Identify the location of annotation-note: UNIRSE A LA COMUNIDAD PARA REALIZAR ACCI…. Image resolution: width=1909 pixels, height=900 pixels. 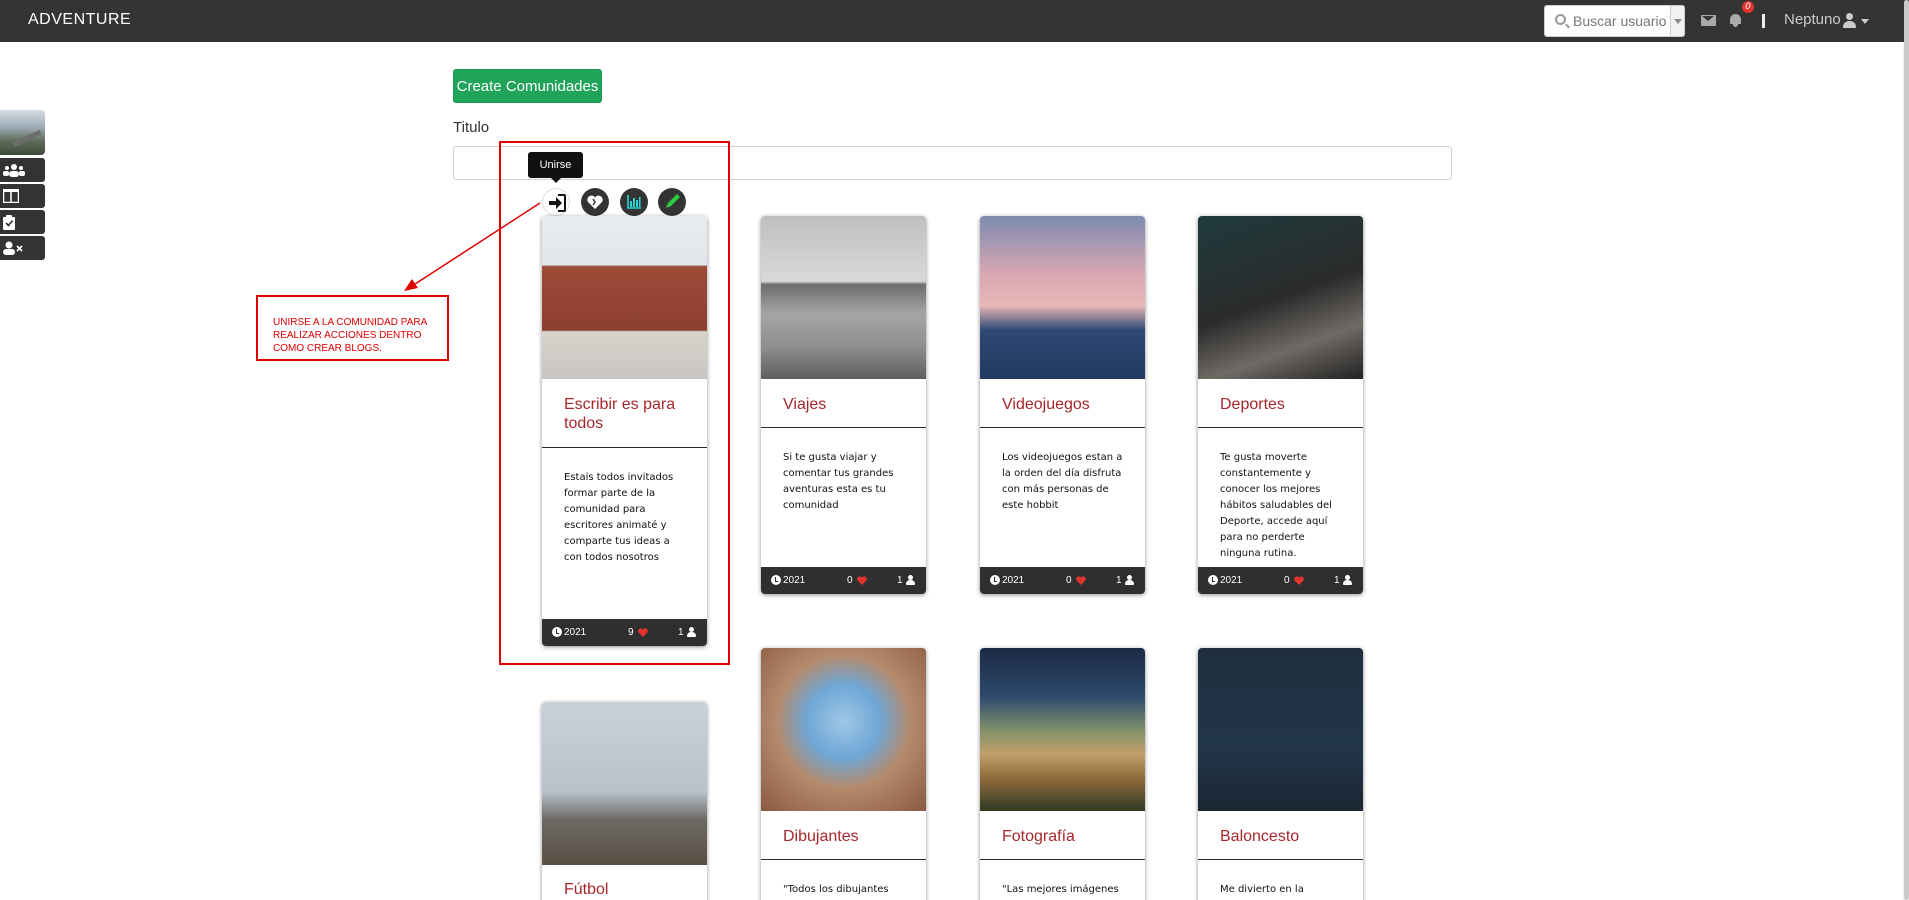
(352, 328).